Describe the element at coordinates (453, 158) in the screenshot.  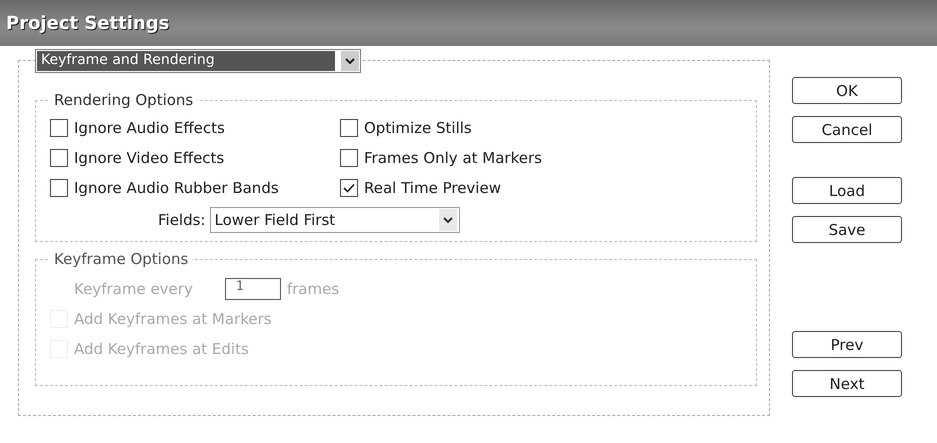
I see `checkbox-label: Frames Only at Markers` at that location.